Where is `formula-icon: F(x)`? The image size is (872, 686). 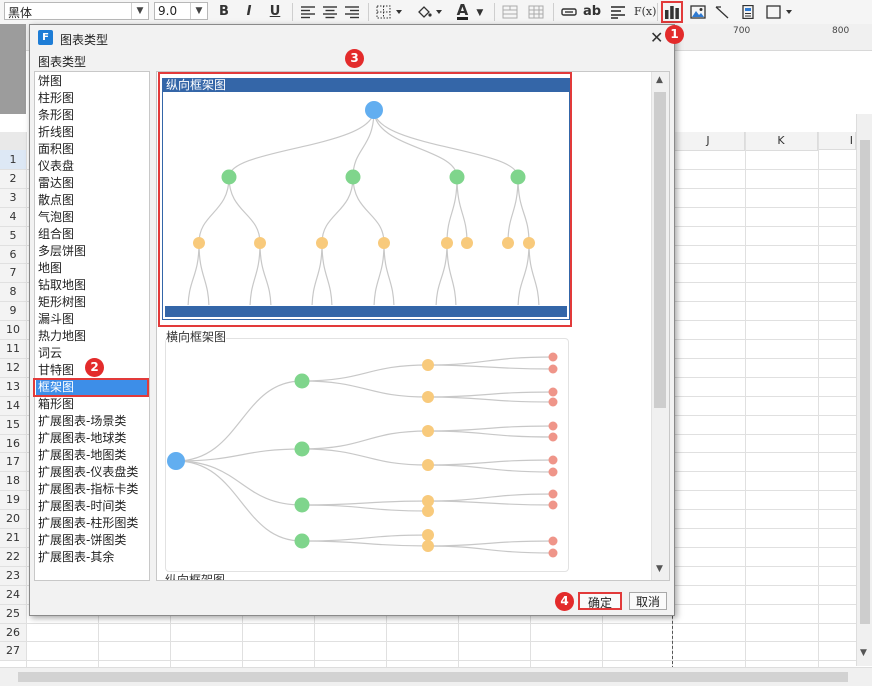 formula-icon: F(x) is located at coordinates (645, 12).